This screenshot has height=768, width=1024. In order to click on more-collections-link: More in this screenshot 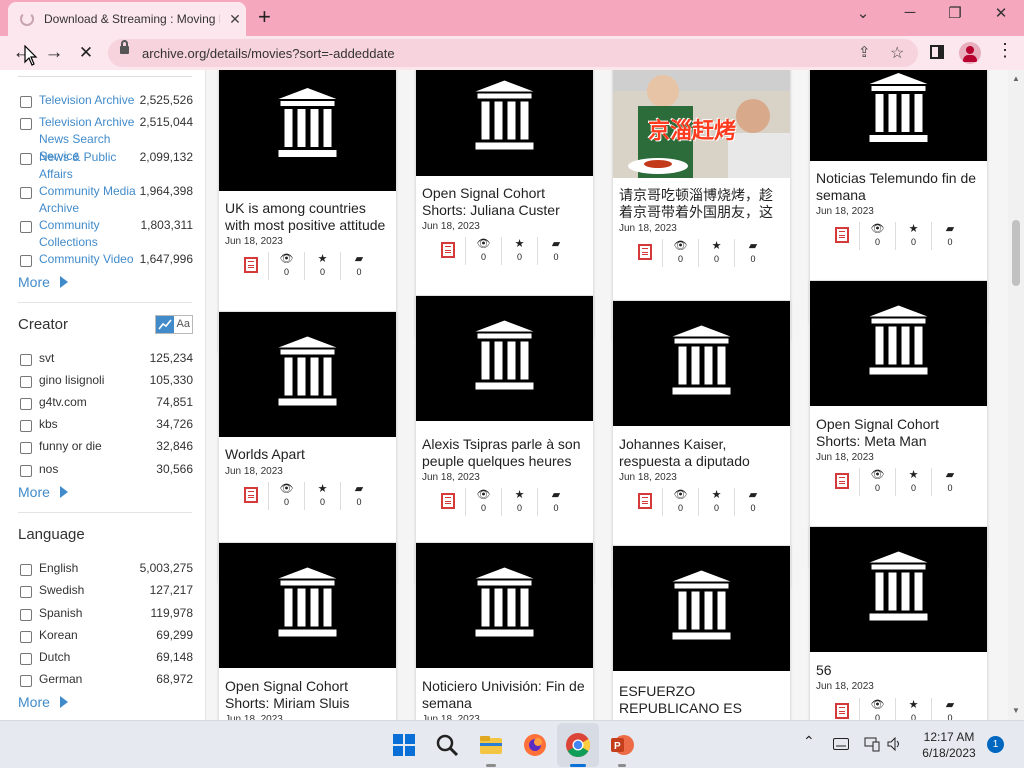, I will do `click(43, 282)`.